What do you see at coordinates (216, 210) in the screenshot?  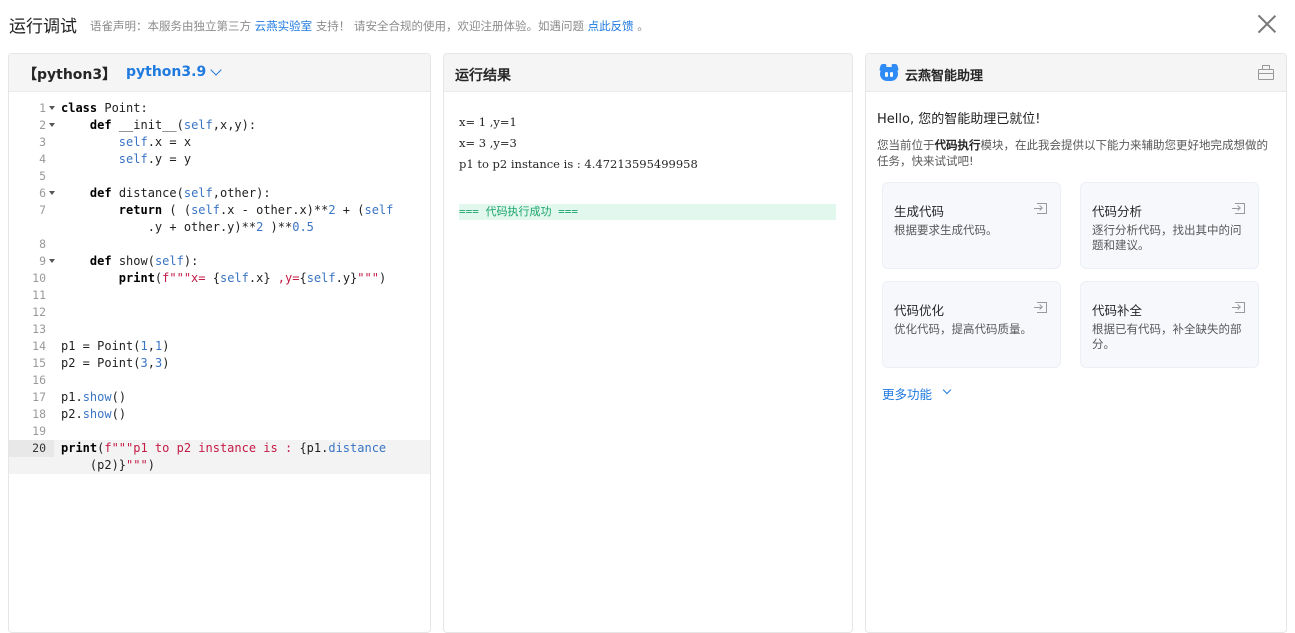 I see `code-line: 7 return ( (self.x - other.x)**2 + (self` at bounding box center [216, 210].